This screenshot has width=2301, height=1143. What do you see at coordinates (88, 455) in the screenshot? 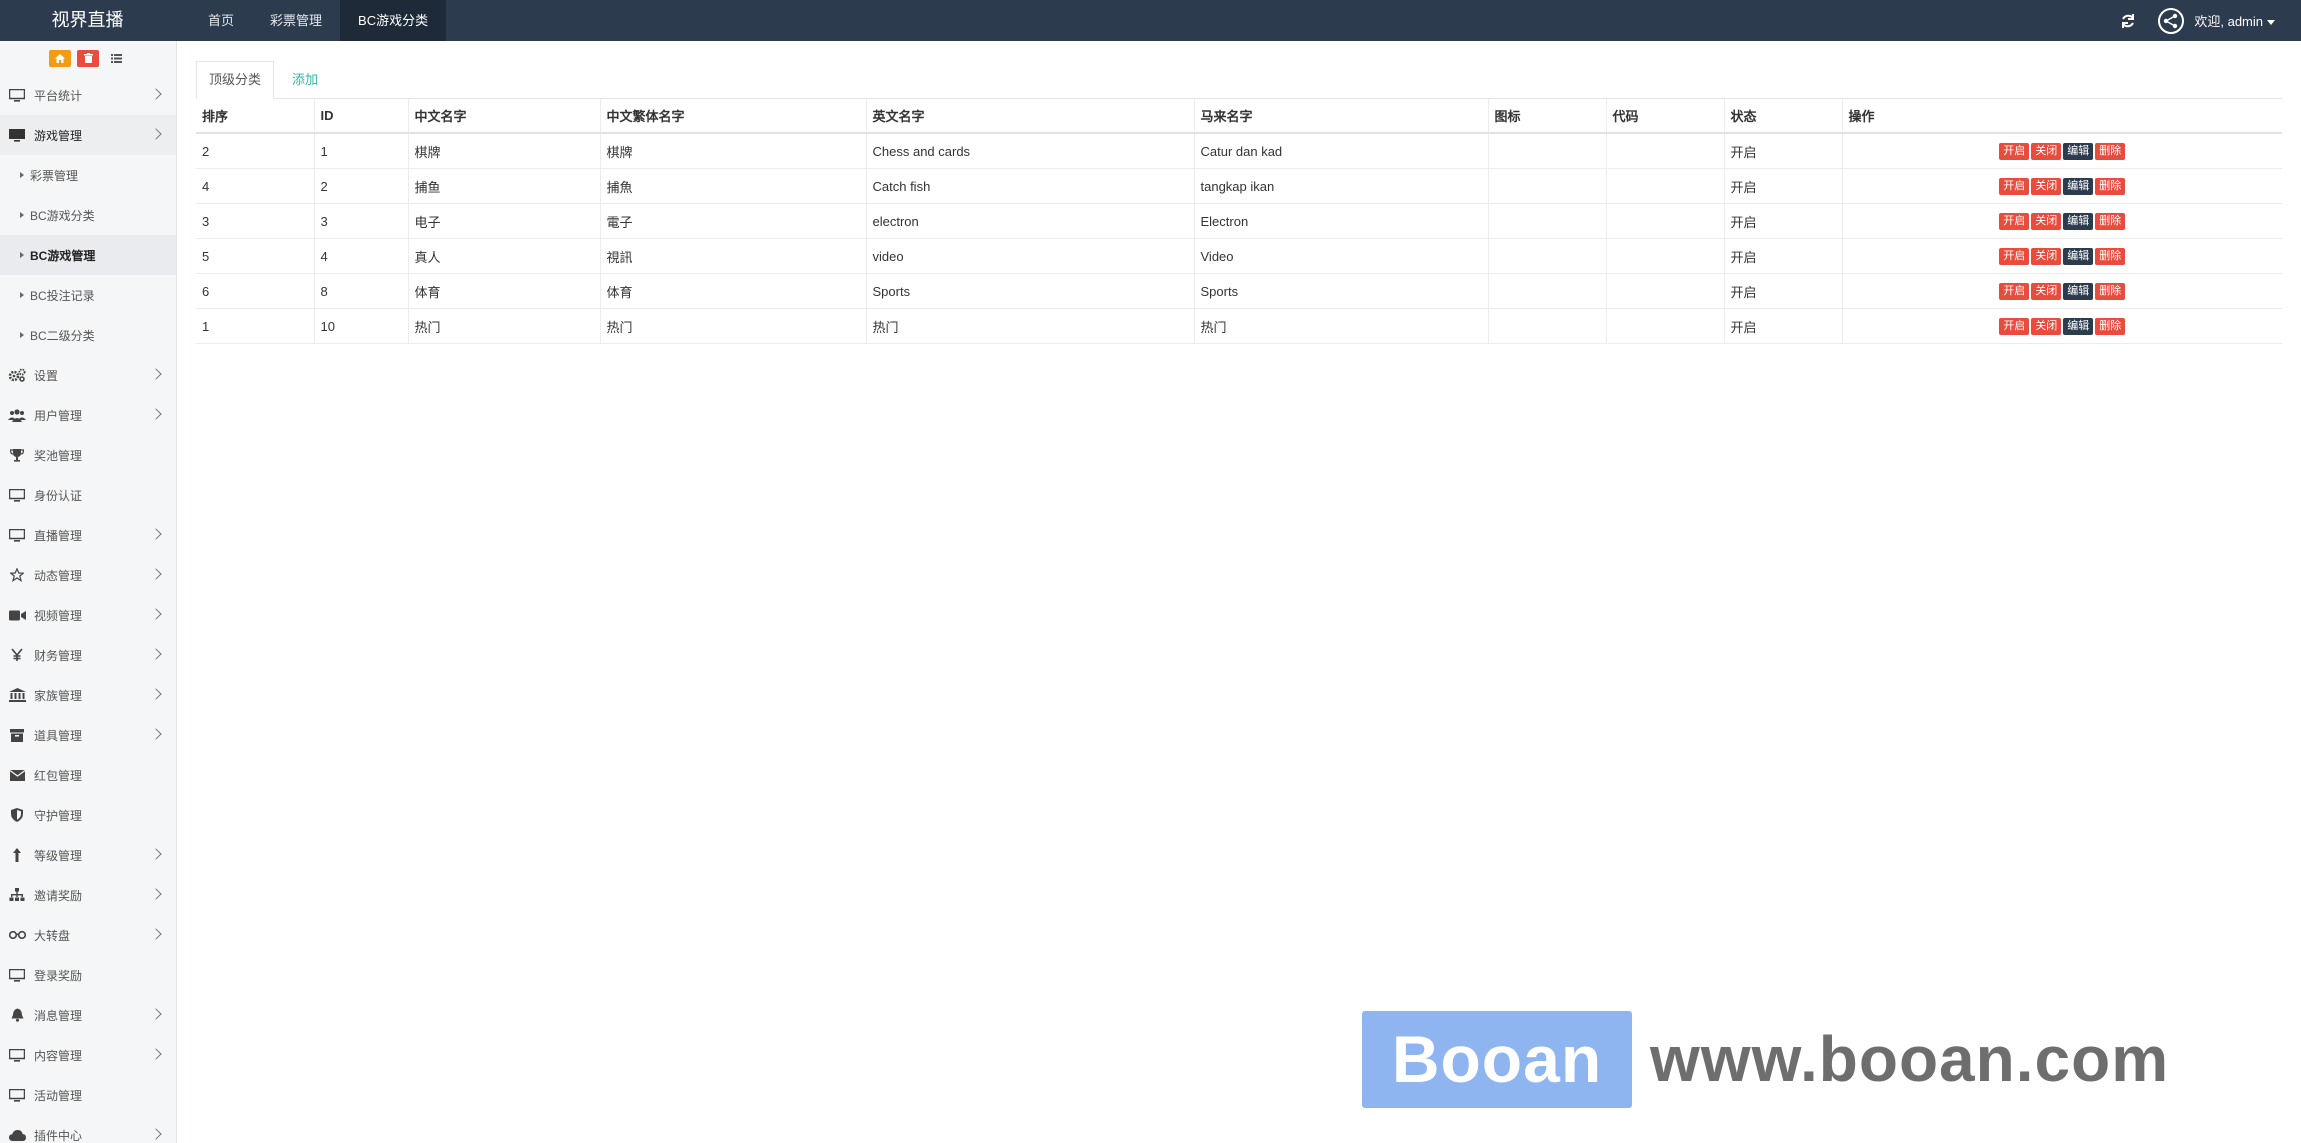
I see `sidebar-item-jackpot-management: 奖池管理` at bounding box center [88, 455].